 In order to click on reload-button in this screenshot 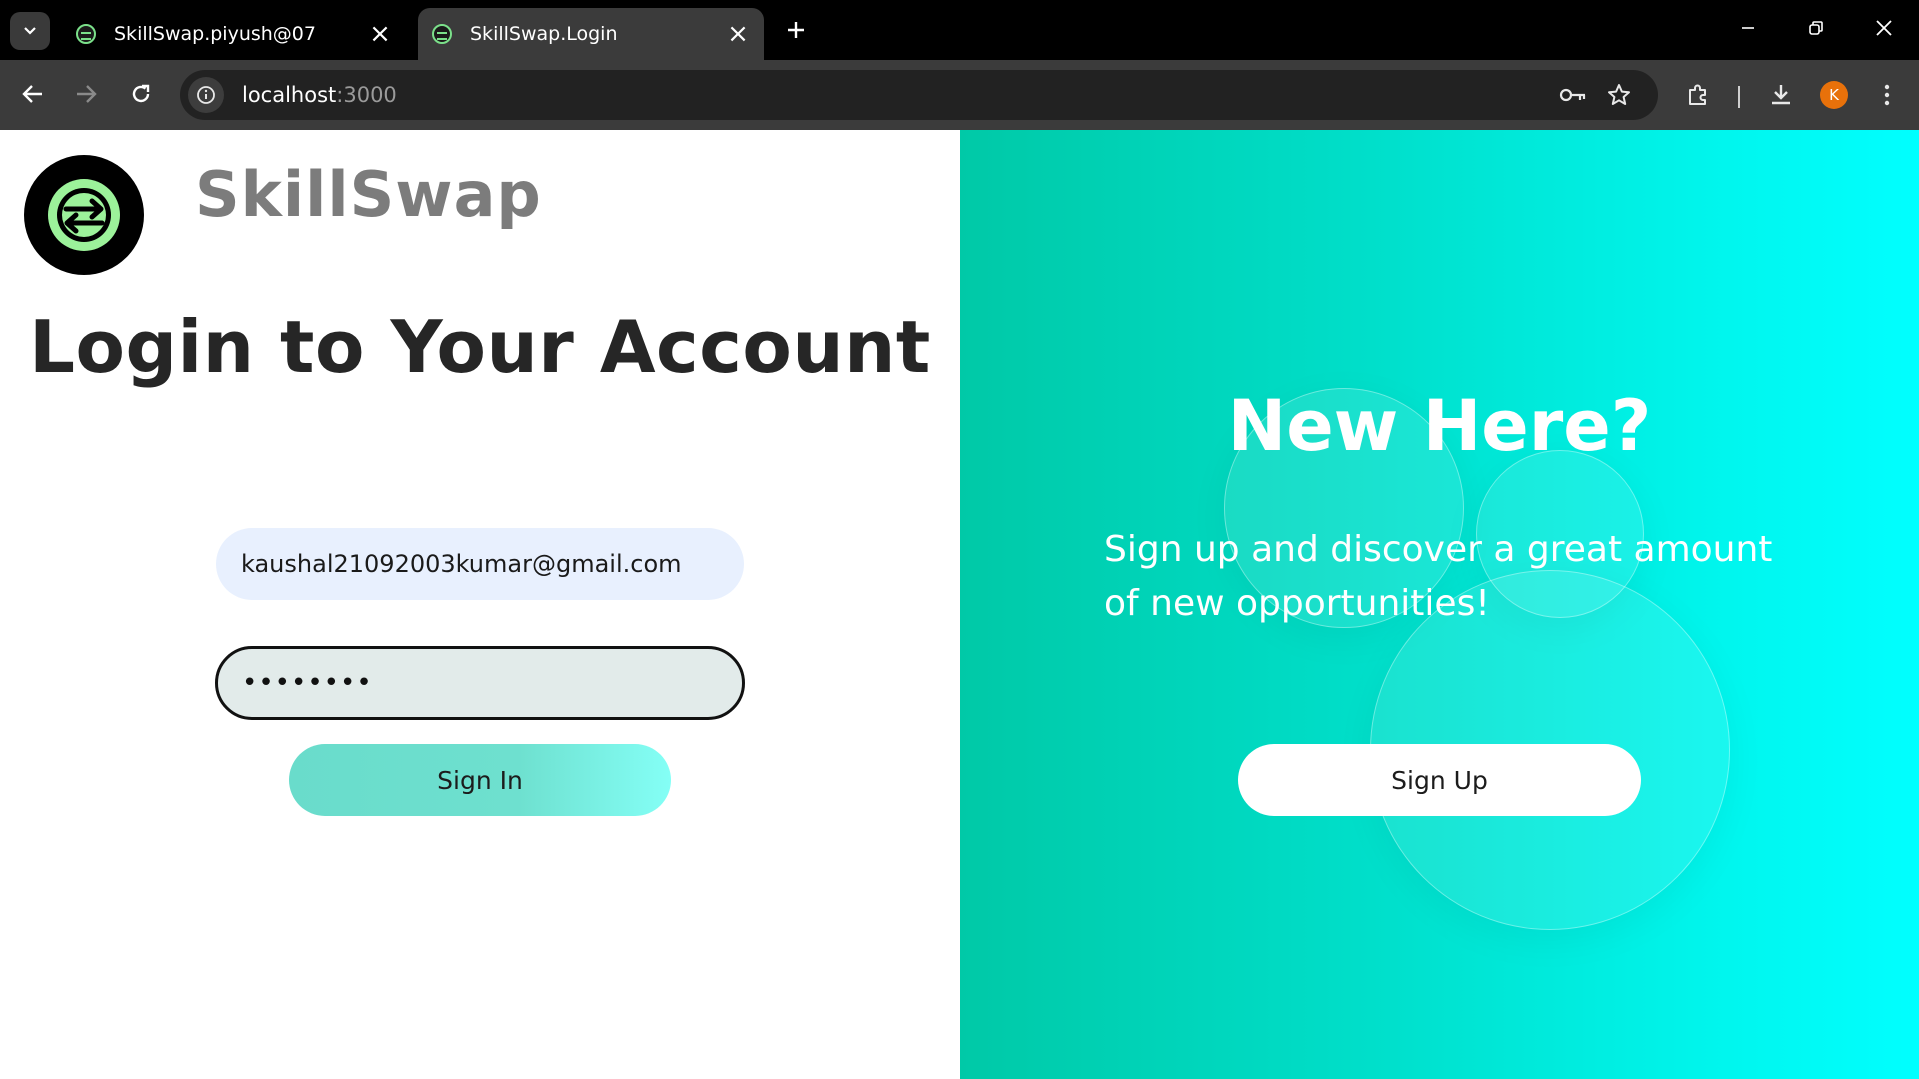, I will do `click(141, 94)`.